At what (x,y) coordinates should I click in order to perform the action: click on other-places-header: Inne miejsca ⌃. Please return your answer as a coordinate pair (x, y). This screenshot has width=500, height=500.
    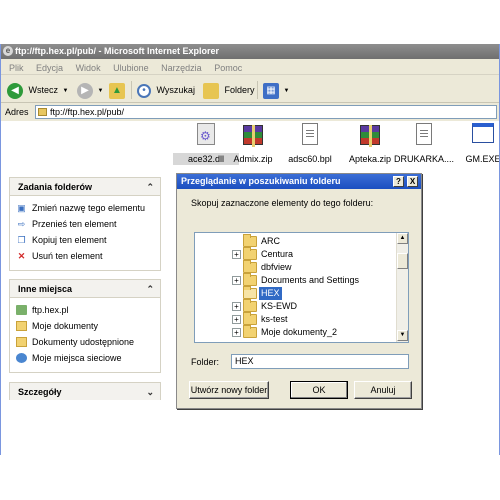
    Looking at the image, I should click on (85, 288).